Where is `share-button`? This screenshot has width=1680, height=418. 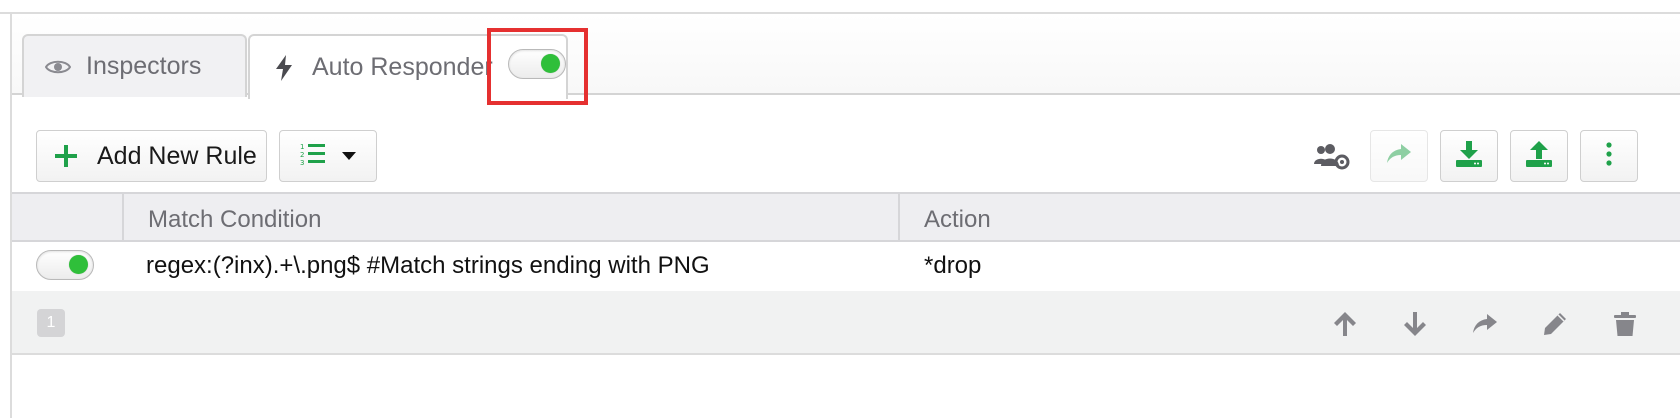
share-button is located at coordinates (1399, 156).